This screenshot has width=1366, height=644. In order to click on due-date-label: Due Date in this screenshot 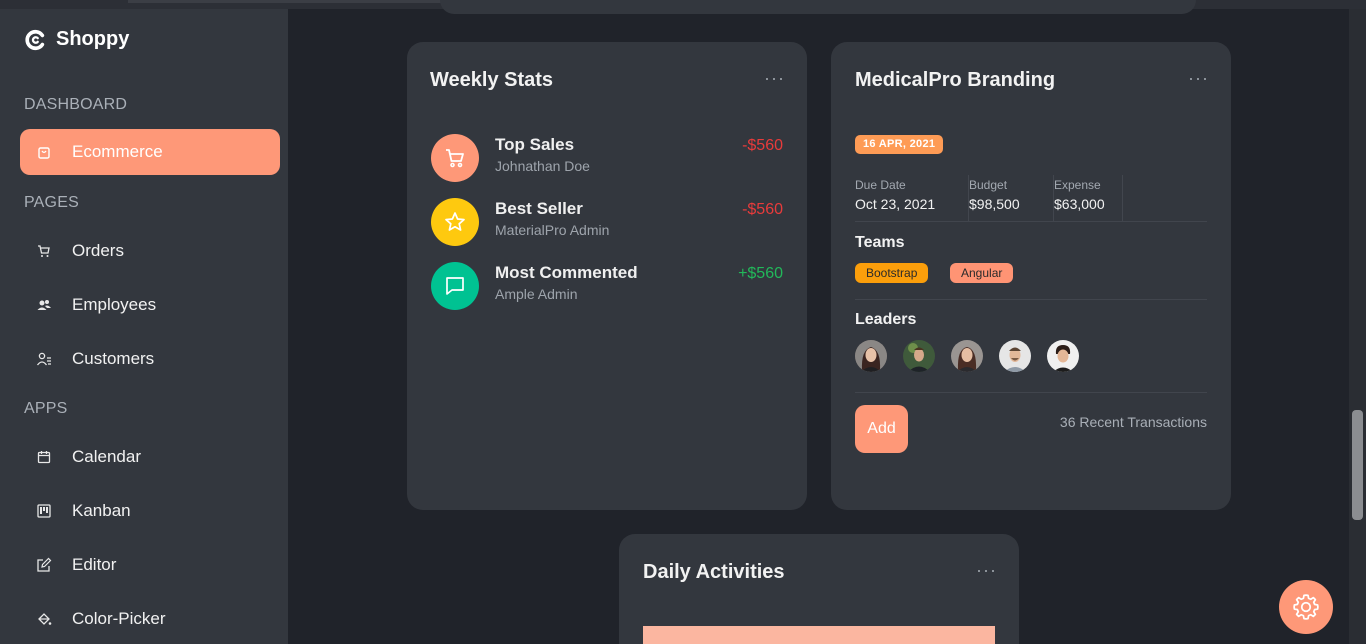, I will do `click(880, 185)`.